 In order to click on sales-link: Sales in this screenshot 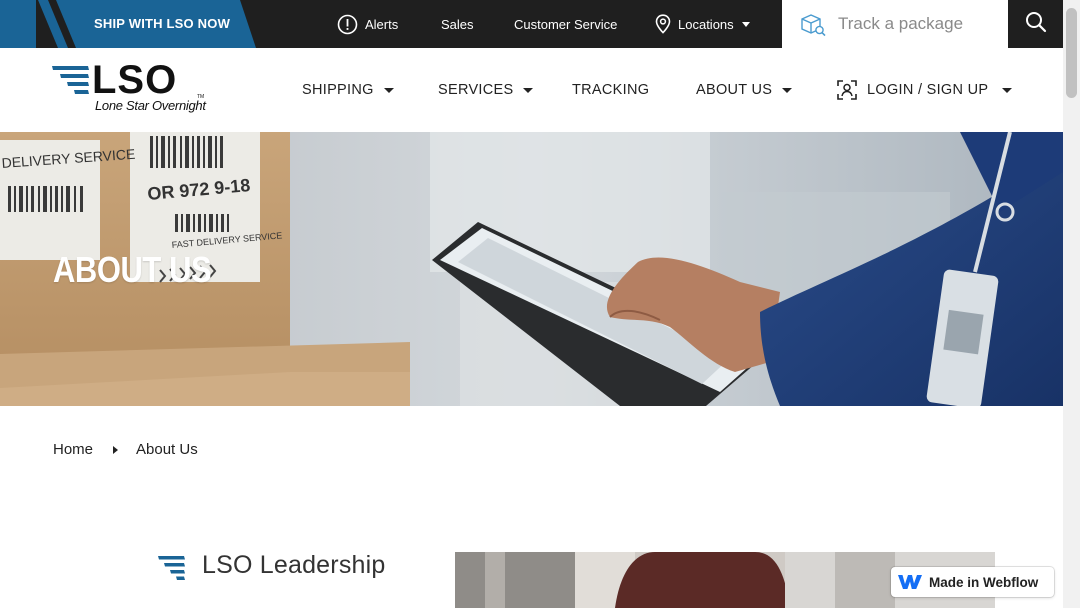, I will do `click(457, 24)`.